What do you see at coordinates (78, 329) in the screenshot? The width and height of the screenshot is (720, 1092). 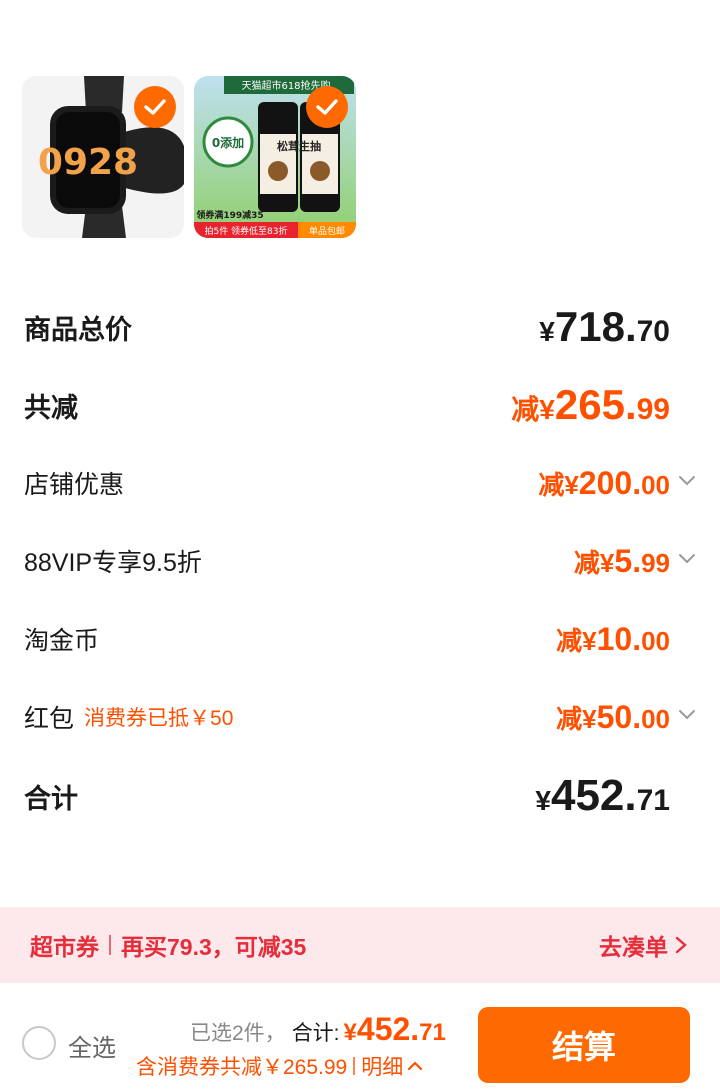 I see `total-price-label: 商品总价` at bounding box center [78, 329].